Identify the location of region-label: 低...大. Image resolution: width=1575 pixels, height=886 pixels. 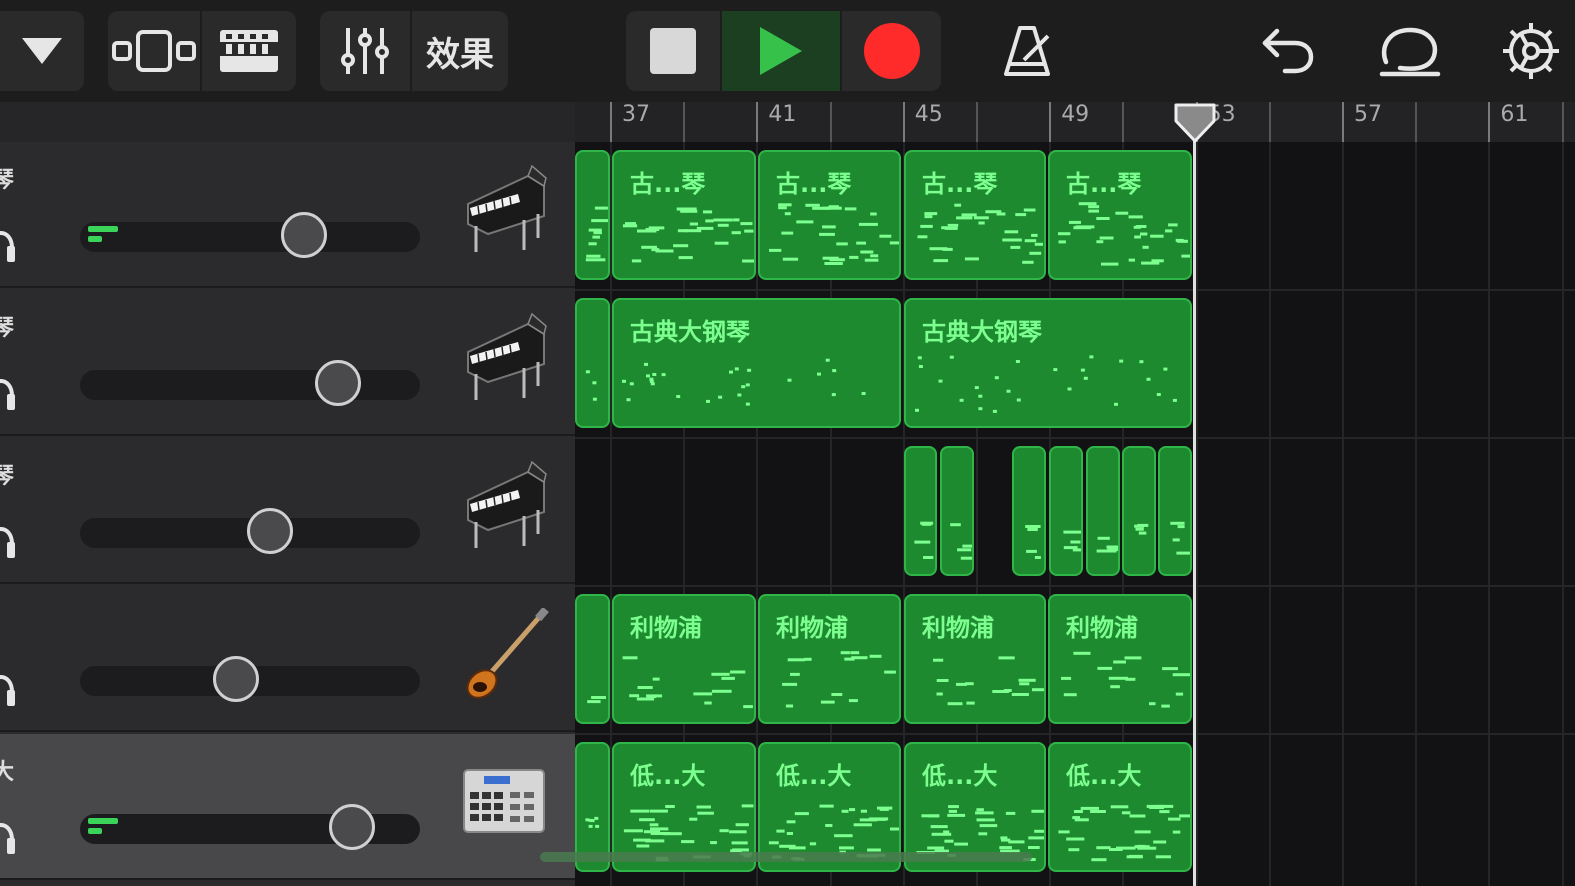
(814, 776).